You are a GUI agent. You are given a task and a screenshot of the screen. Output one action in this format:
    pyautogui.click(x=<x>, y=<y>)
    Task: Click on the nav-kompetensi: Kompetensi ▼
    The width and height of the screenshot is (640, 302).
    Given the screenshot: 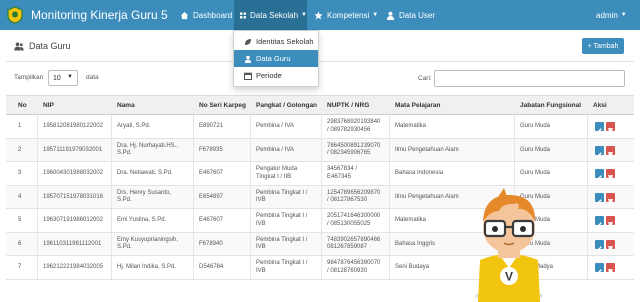 What is the action you would take?
    pyautogui.click(x=346, y=15)
    